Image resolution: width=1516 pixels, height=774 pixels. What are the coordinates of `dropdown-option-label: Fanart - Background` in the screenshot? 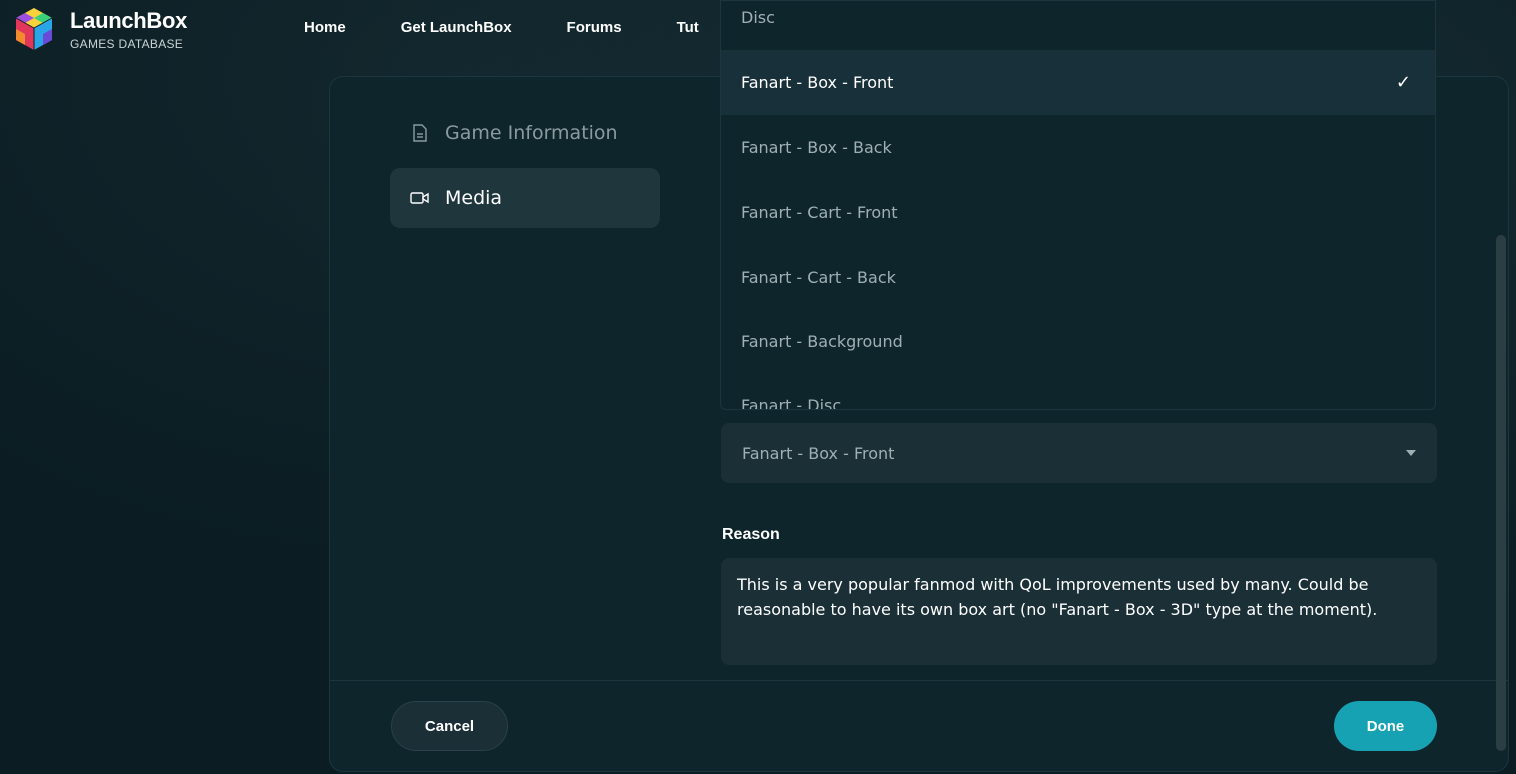 It's located at (822, 341).